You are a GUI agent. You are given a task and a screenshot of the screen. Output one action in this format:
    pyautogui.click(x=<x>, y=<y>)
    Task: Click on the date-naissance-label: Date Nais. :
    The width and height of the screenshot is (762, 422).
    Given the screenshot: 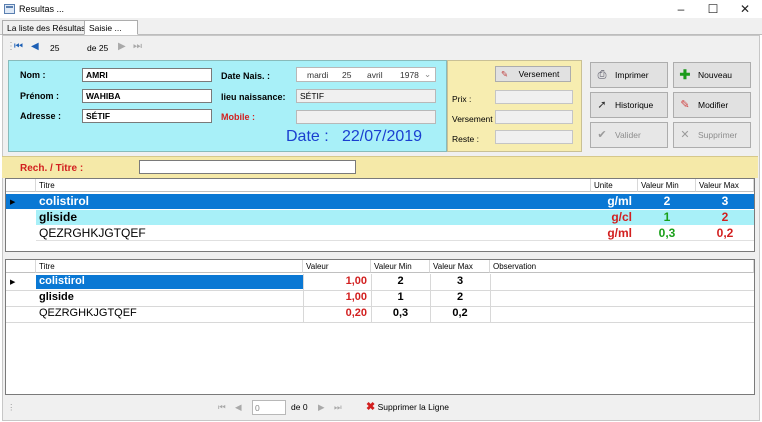 What is the action you would take?
    pyautogui.click(x=246, y=76)
    